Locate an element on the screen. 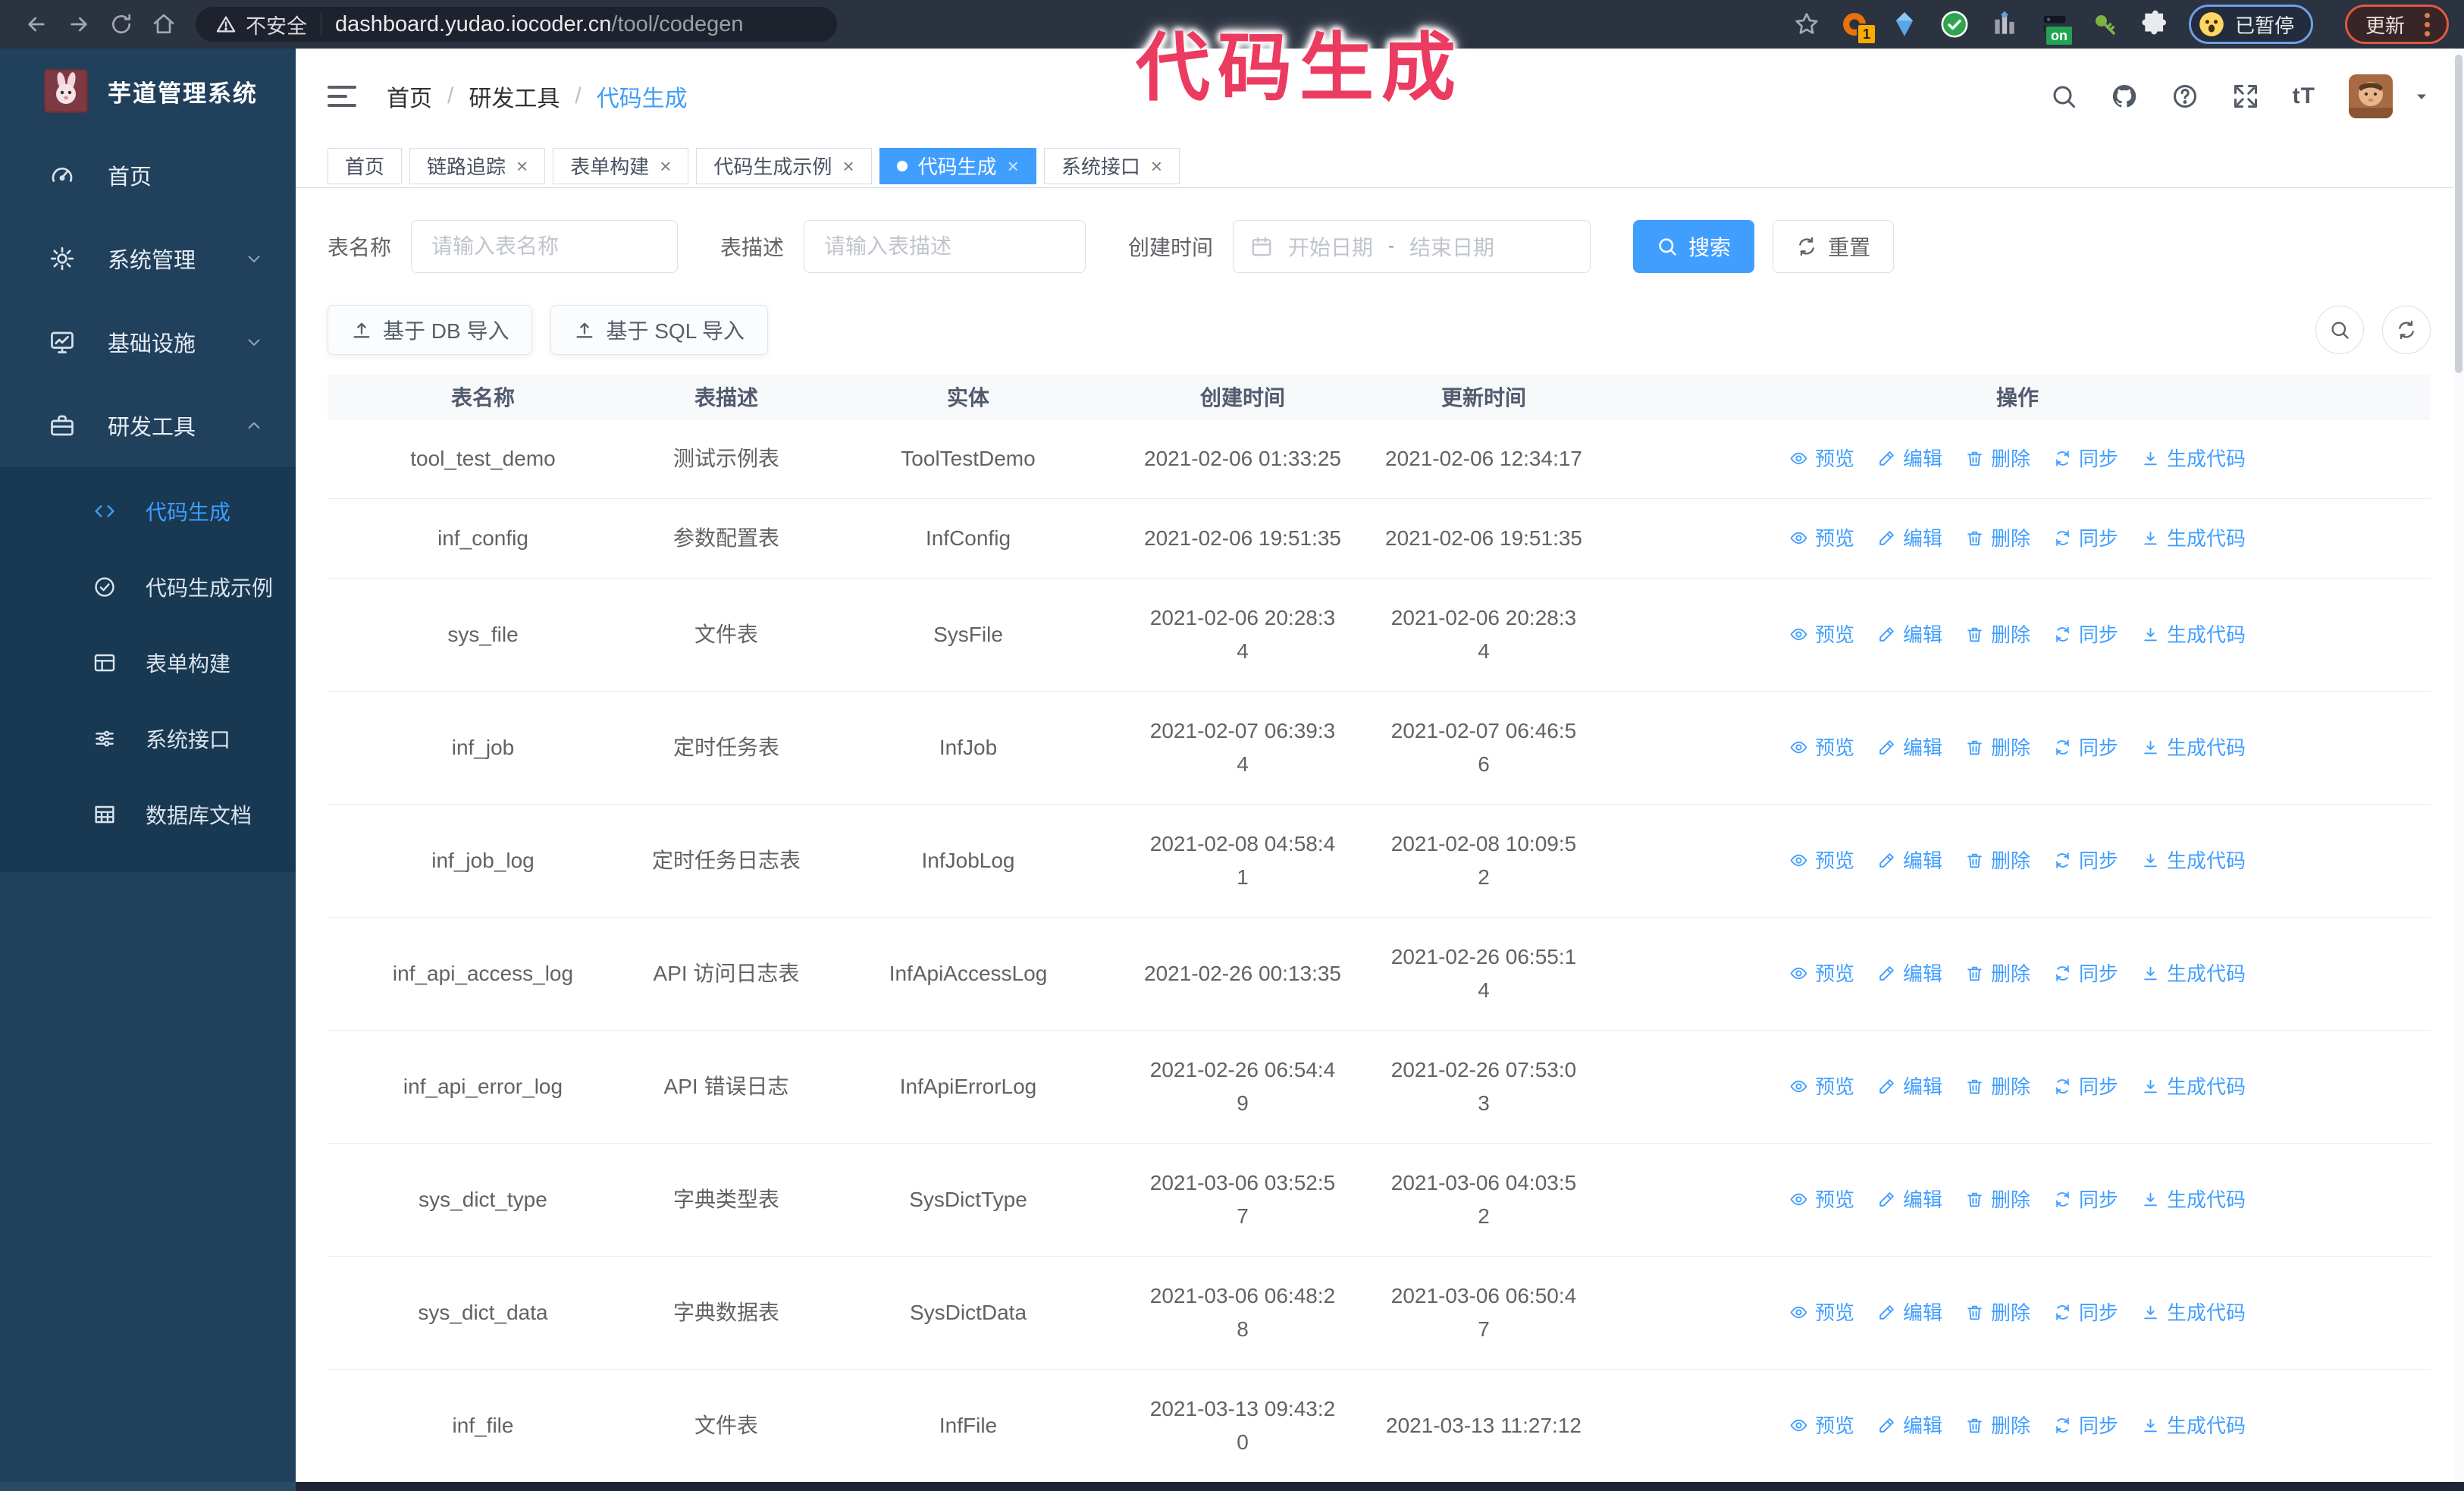  security-label: 不安全 is located at coordinates (276, 24).